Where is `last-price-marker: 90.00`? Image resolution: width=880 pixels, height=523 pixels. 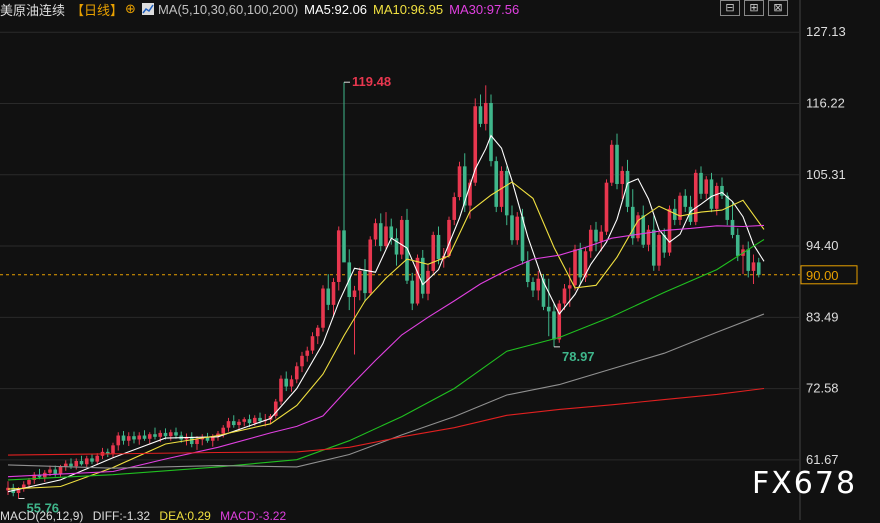 last-price-marker: 90.00 is located at coordinates (829, 275).